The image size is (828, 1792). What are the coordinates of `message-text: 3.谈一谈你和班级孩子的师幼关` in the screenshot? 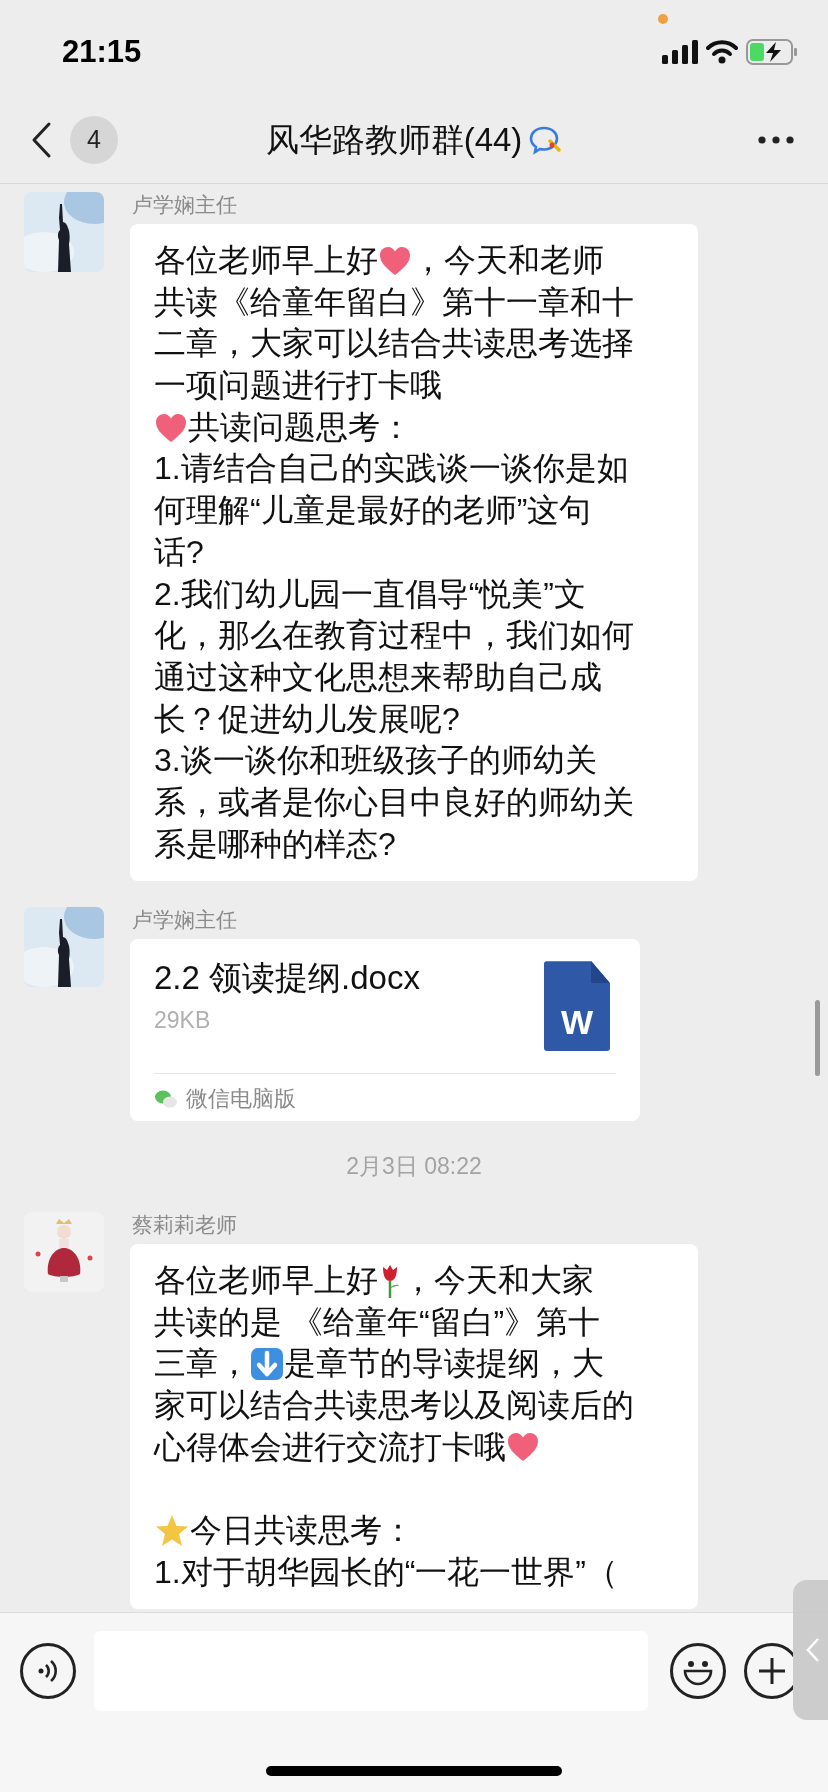 It's located at (375, 761).